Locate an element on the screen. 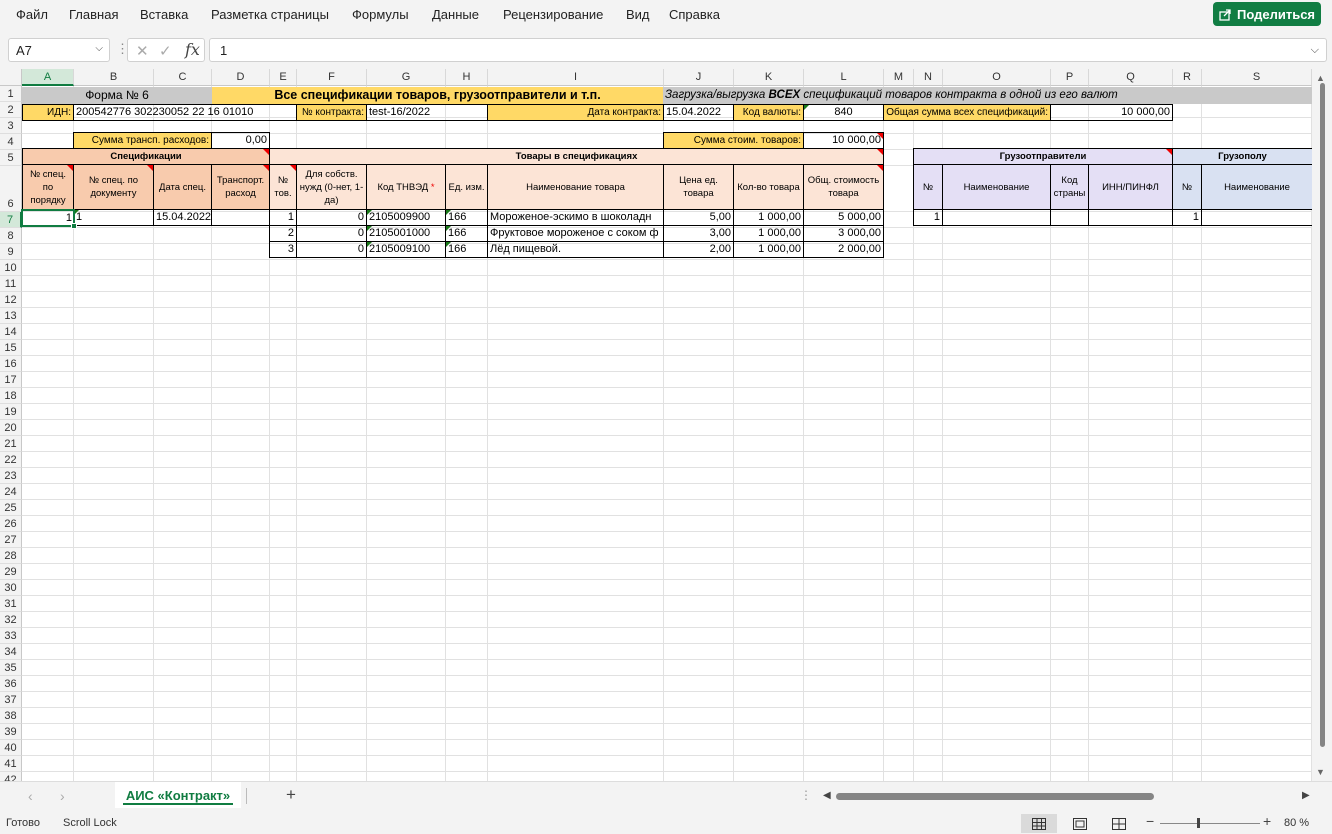  shipper-name-cell is located at coordinates (996, 217).